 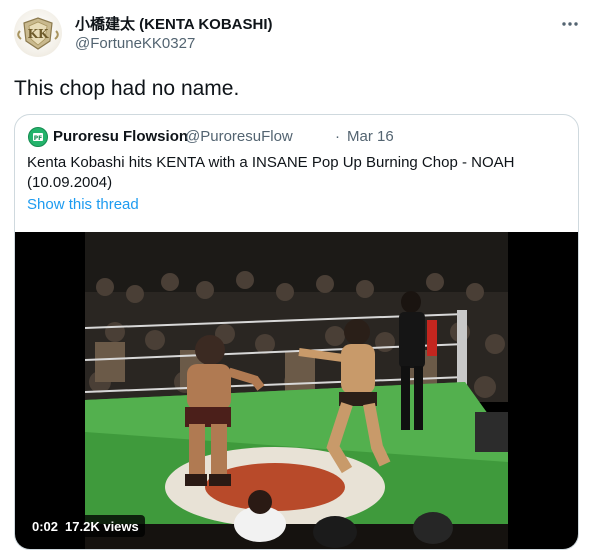 I want to click on kobashi-logo-icon: KK, so click(x=38, y=33).